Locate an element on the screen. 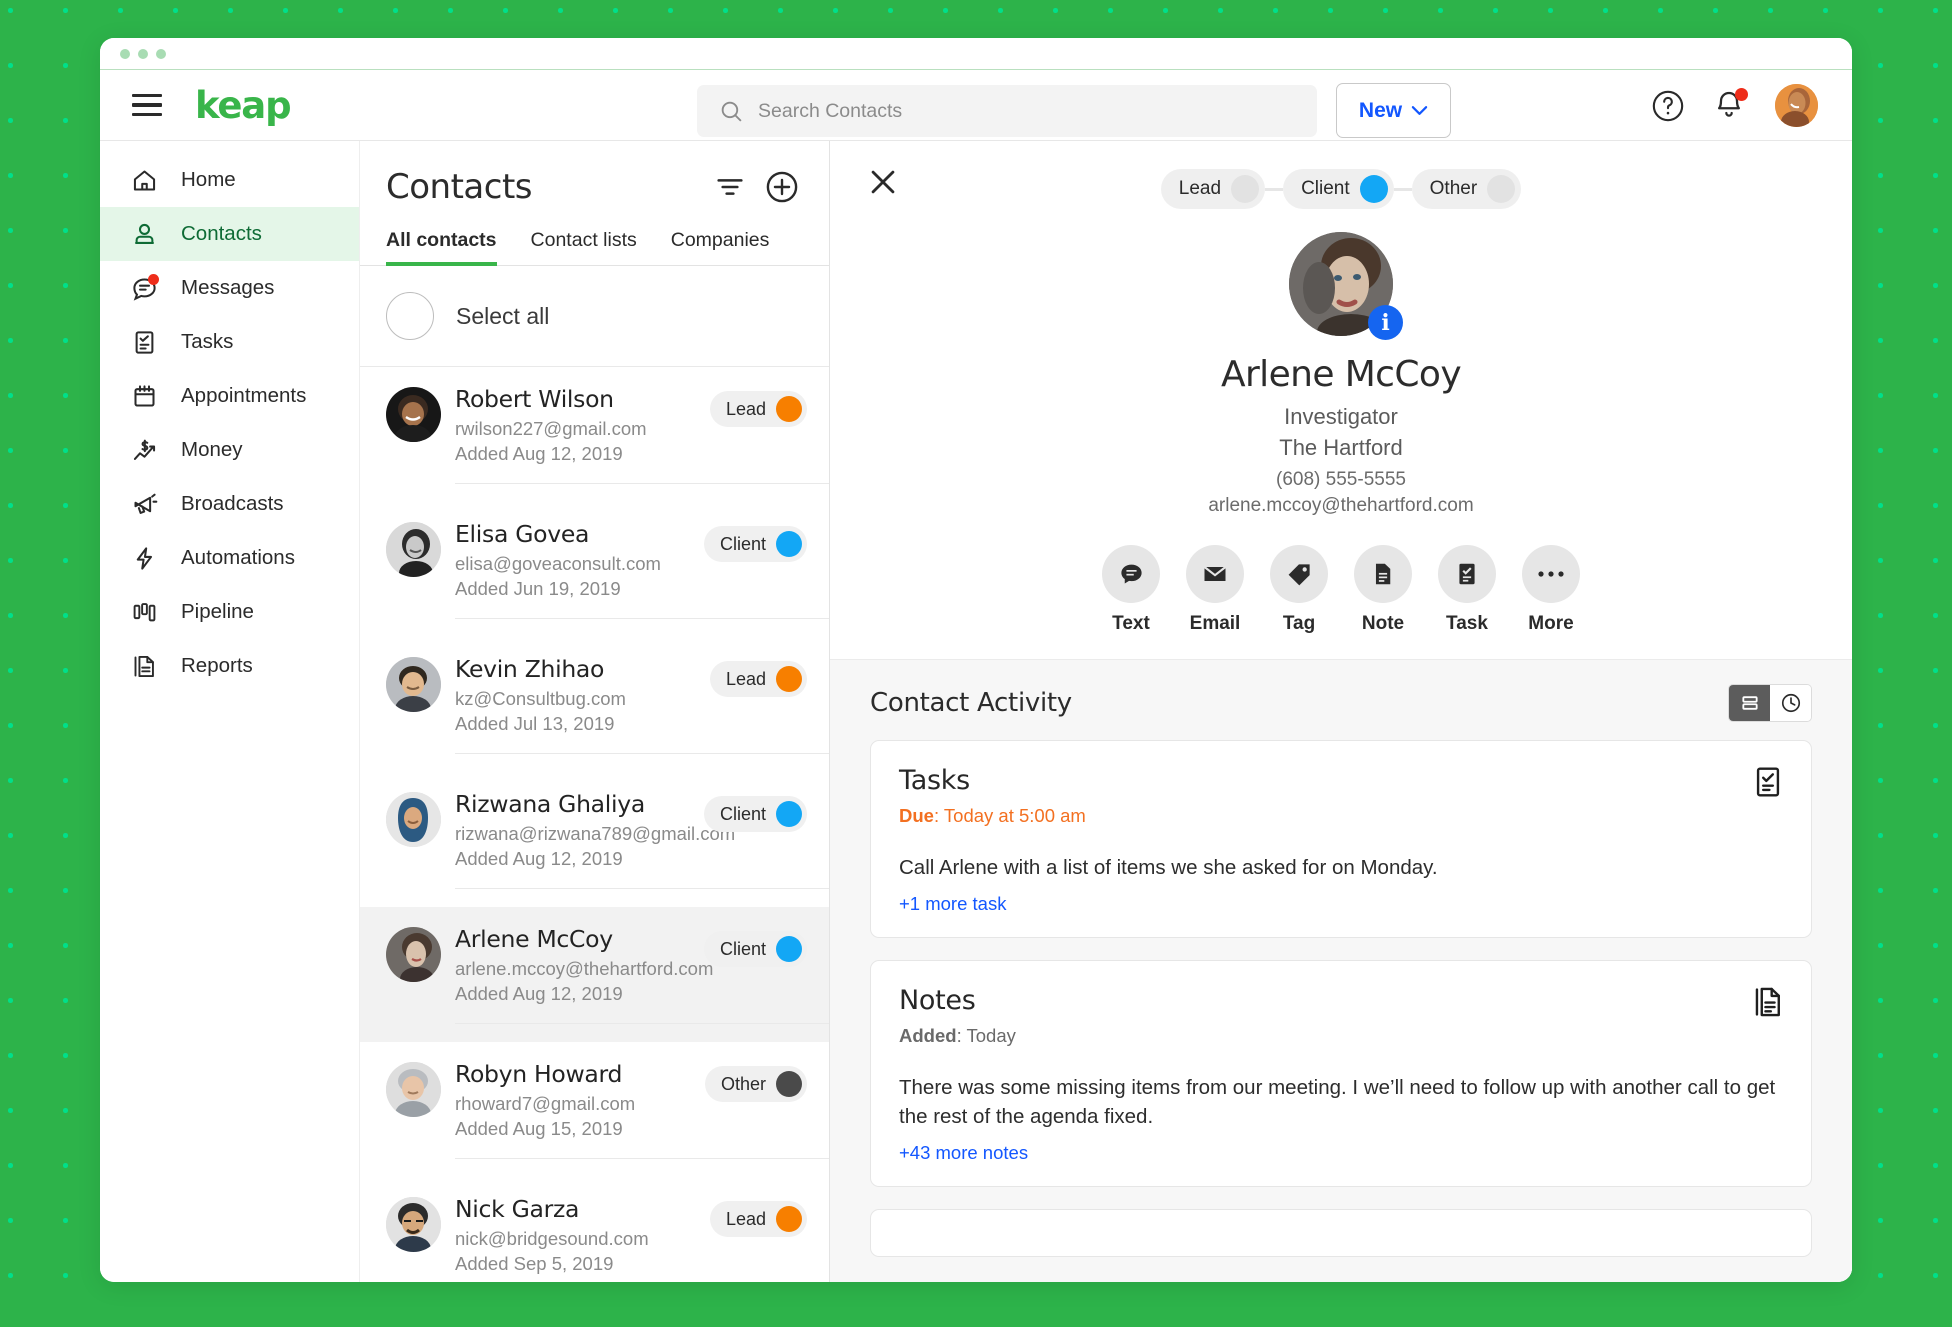  help-circle-icon is located at coordinates (1668, 106).